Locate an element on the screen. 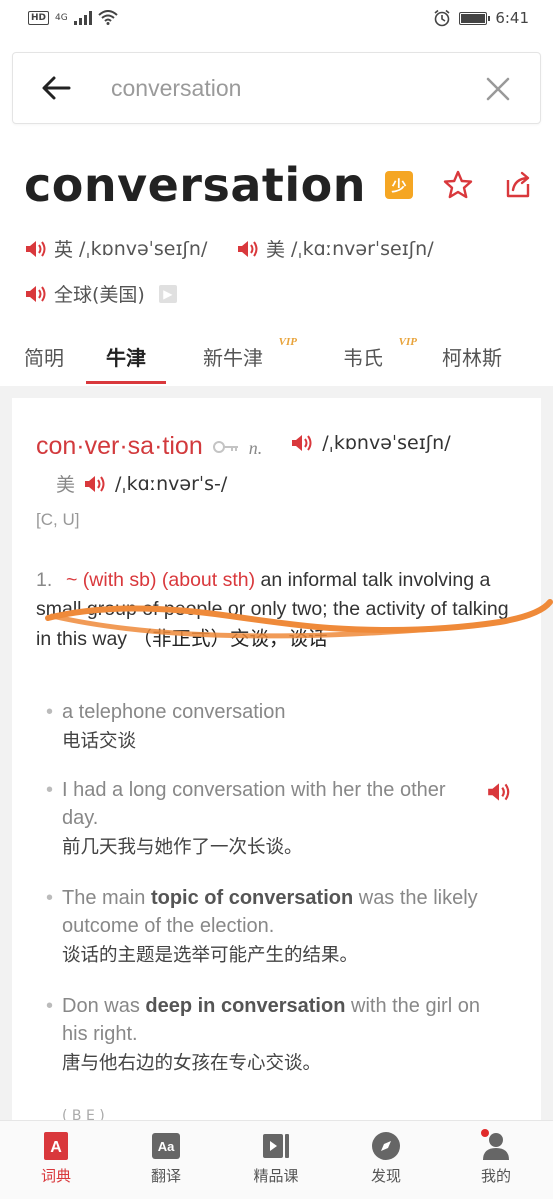 The width and height of the screenshot is (553, 1199). pron-us-ipa: /ˌkɑːnvərˈseɪʃn/ is located at coordinates (362, 248).